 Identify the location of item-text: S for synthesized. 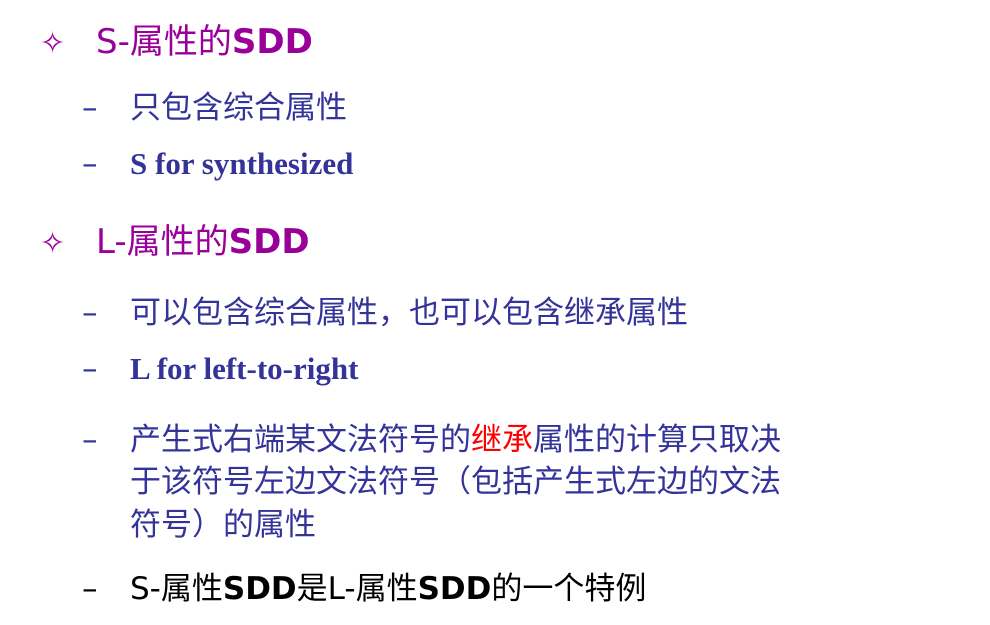
(242, 163).